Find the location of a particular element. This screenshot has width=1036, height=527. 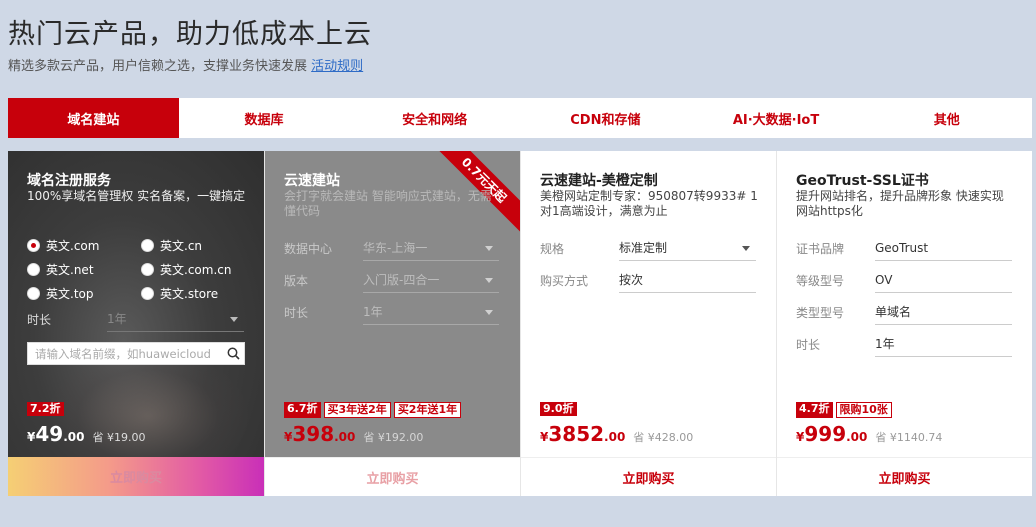

field-row: 版本 入门版-四合一 is located at coordinates (391, 280).